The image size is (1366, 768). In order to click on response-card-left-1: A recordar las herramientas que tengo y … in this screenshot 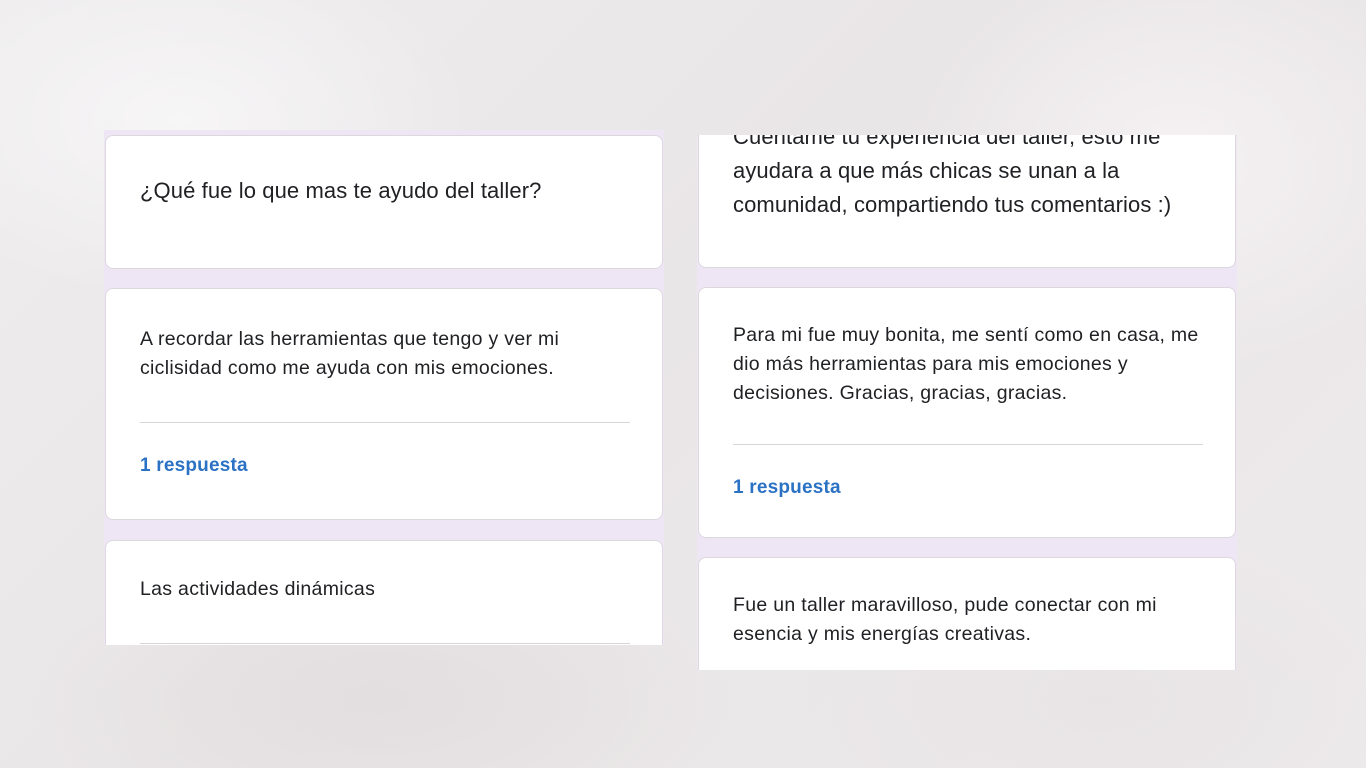, I will do `click(384, 404)`.